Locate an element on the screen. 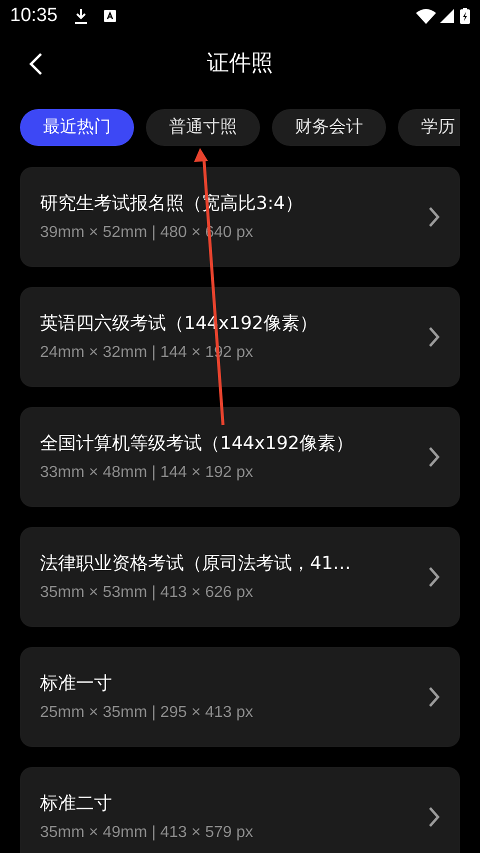 The width and height of the screenshot is (480, 853). card-size: 35mm × 49mm | 413 × 579 px is located at coordinates (147, 832).